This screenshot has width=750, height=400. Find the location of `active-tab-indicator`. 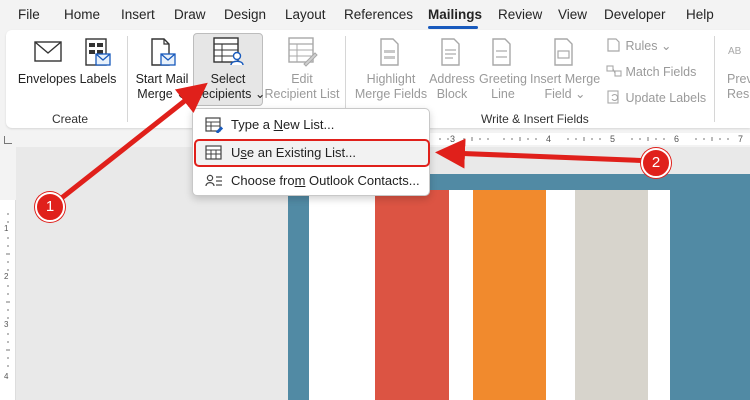

active-tab-indicator is located at coordinates (453, 27).